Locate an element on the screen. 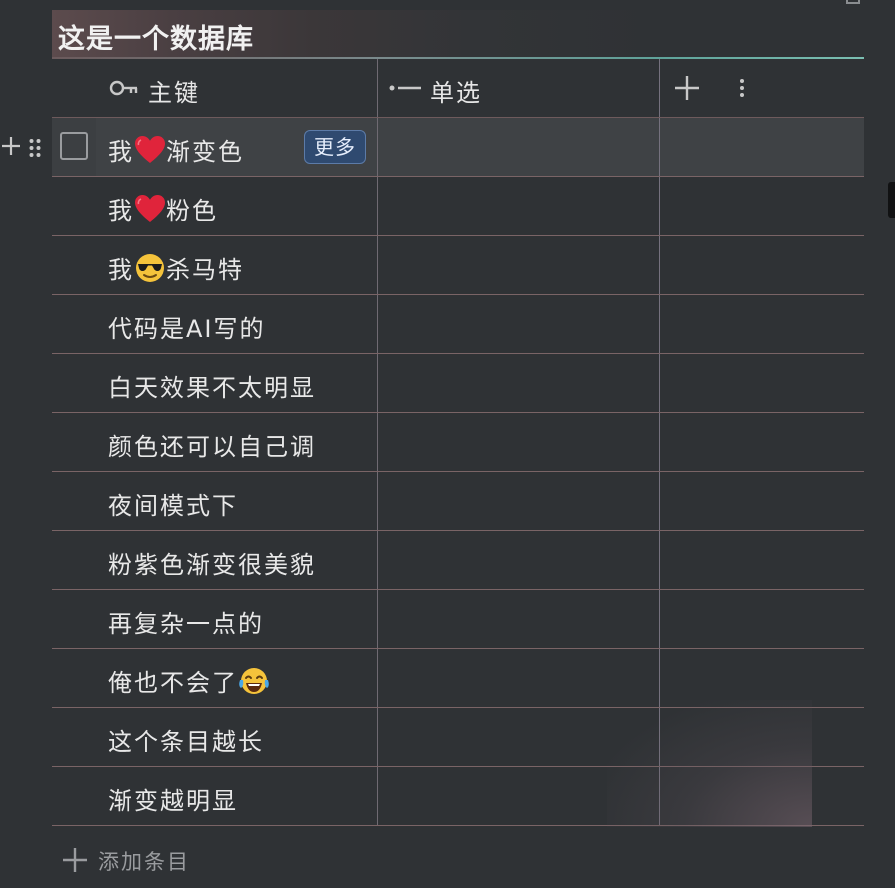 The width and height of the screenshot is (895, 888). tears-of-joy-emoji is located at coordinates (254, 681).